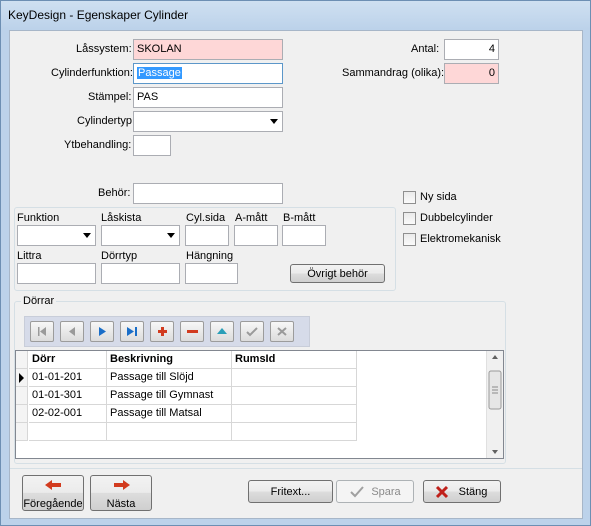  Describe the element at coordinates (393, 73) in the screenshot. I see `sammandrag-label: Sammandrag (olika):` at that location.